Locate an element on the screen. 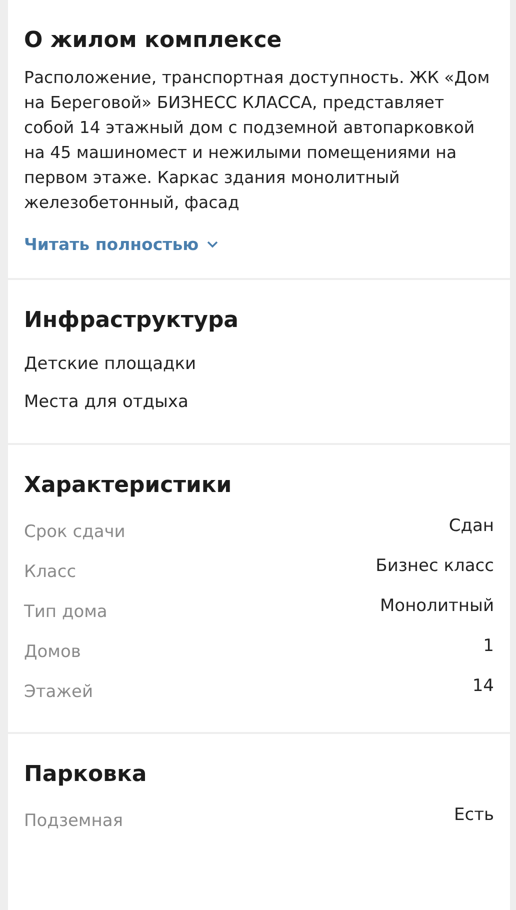 The image size is (516, 910). characteristic-label: Этажей is located at coordinates (59, 692).